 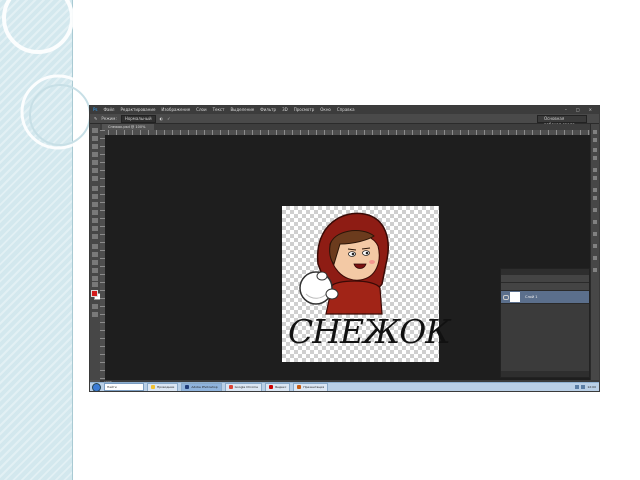 What do you see at coordinates (515, 297) in the screenshot?
I see `layer-thumbnail` at bounding box center [515, 297].